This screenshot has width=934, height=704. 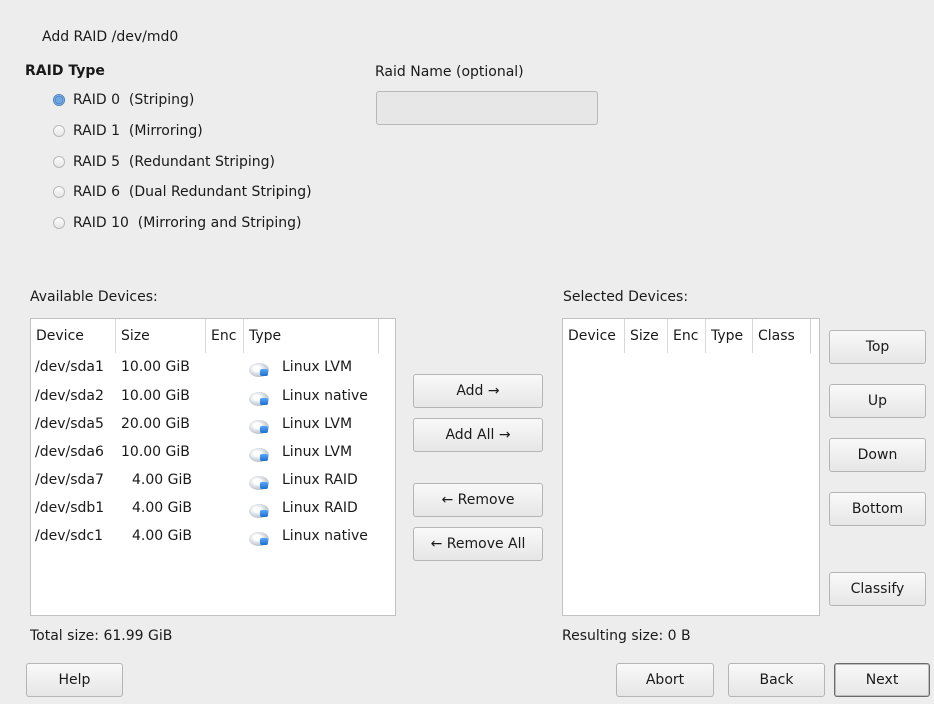 I want to click on cell-device: /dev/sda7, so click(x=69, y=480).